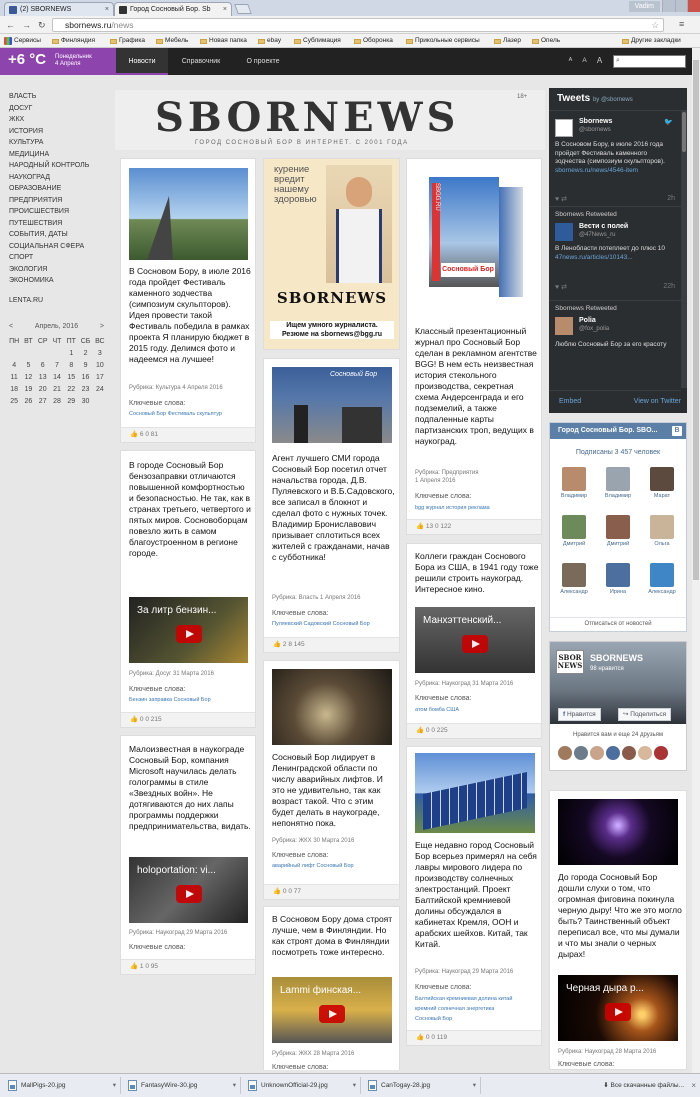 The width and height of the screenshot is (700, 1097). Describe the element at coordinates (696, 560) in the screenshot. I see `page-scrollbar` at that location.